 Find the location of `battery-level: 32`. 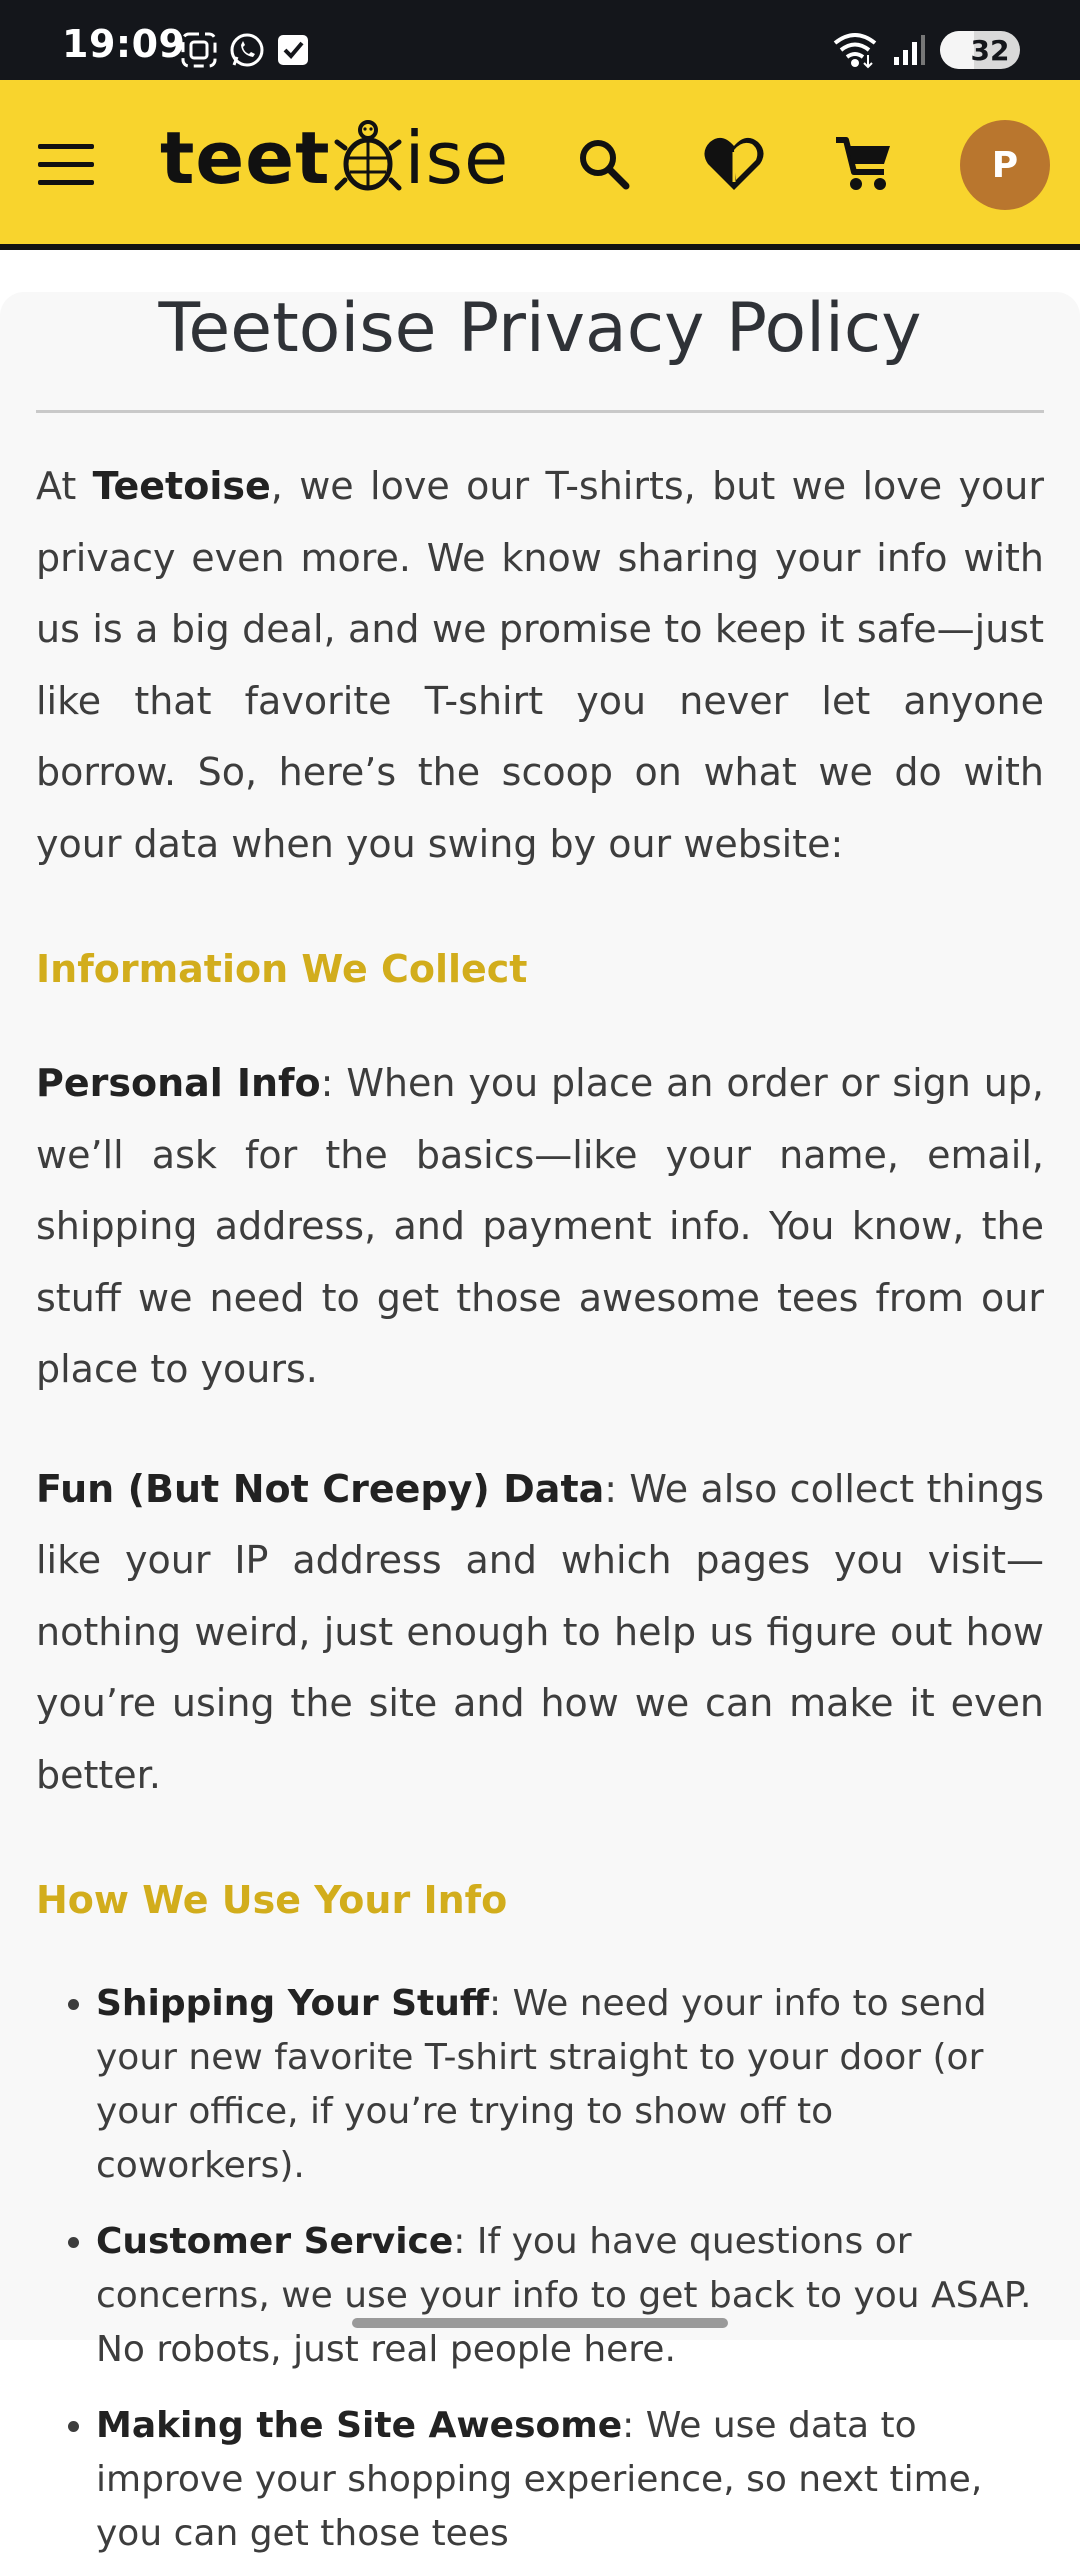

battery-level: 32 is located at coordinates (990, 50).